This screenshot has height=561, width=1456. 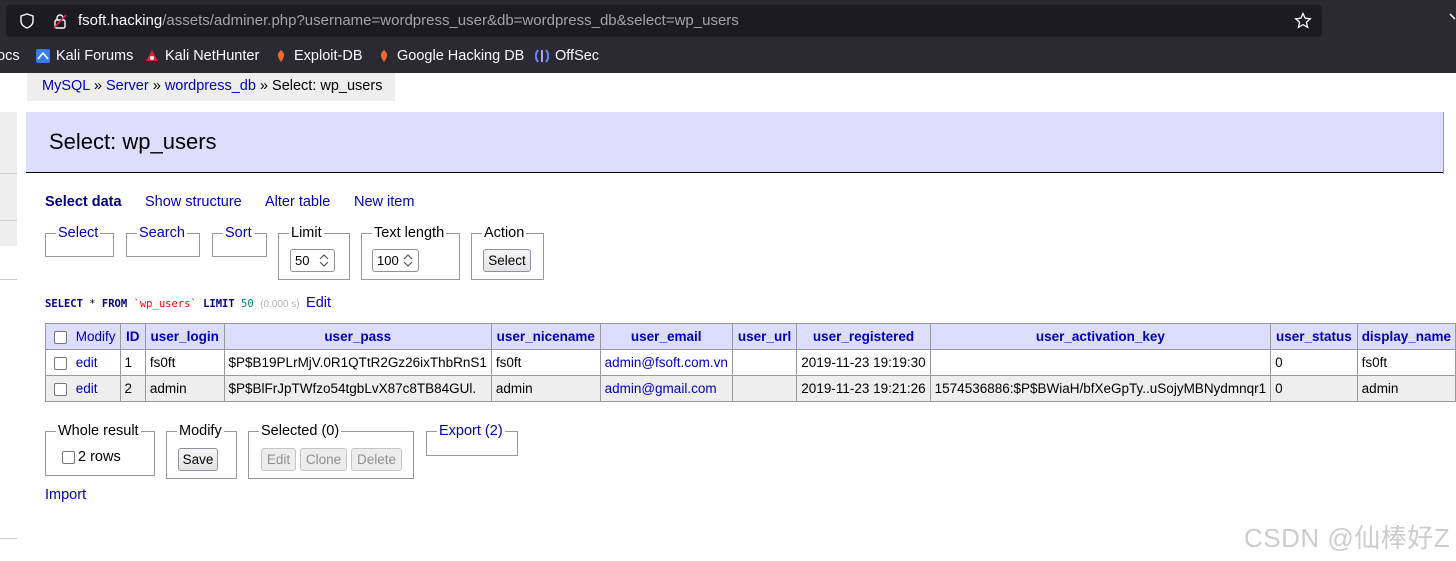 I want to click on email-link: admin@fsoft.com.vn, so click(x=666, y=362).